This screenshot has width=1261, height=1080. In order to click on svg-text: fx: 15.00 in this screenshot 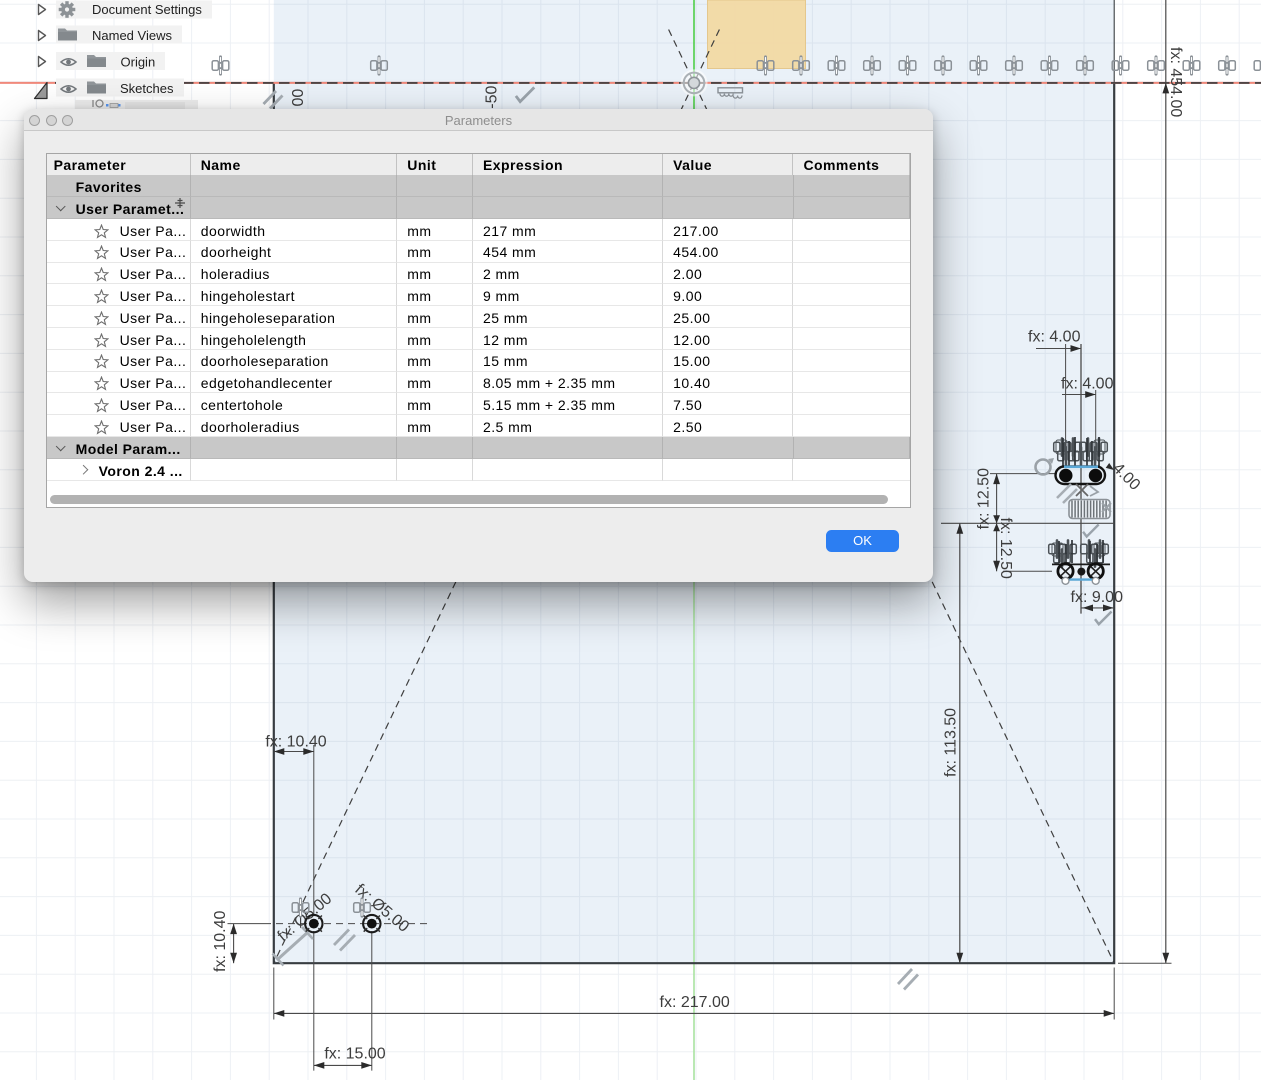, I will do `click(354, 1054)`.